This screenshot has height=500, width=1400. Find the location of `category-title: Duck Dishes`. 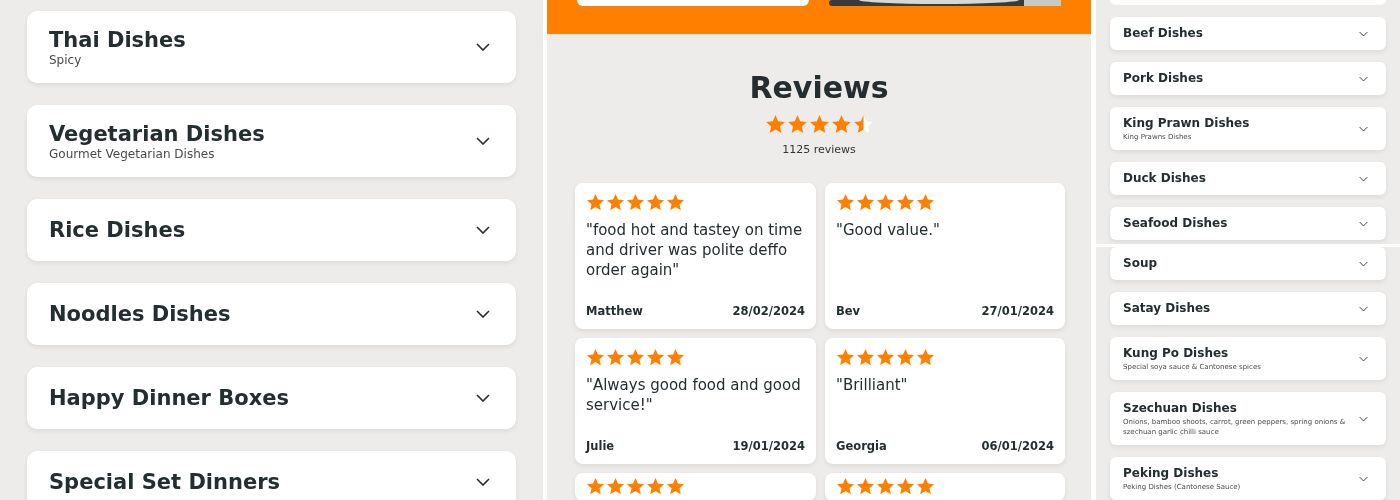

category-title: Duck Dishes is located at coordinates (1164, 178).